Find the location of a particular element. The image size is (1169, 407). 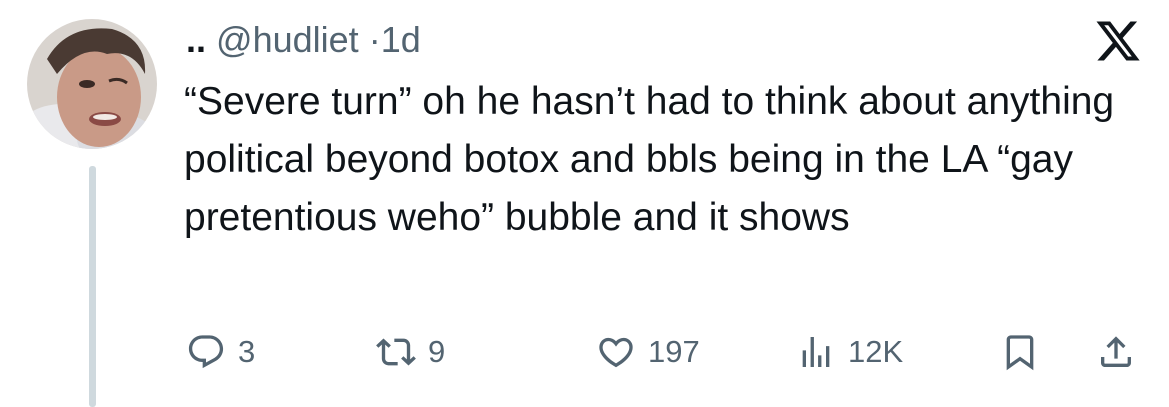

like-count: 197 is located at coordinates (674, 351).